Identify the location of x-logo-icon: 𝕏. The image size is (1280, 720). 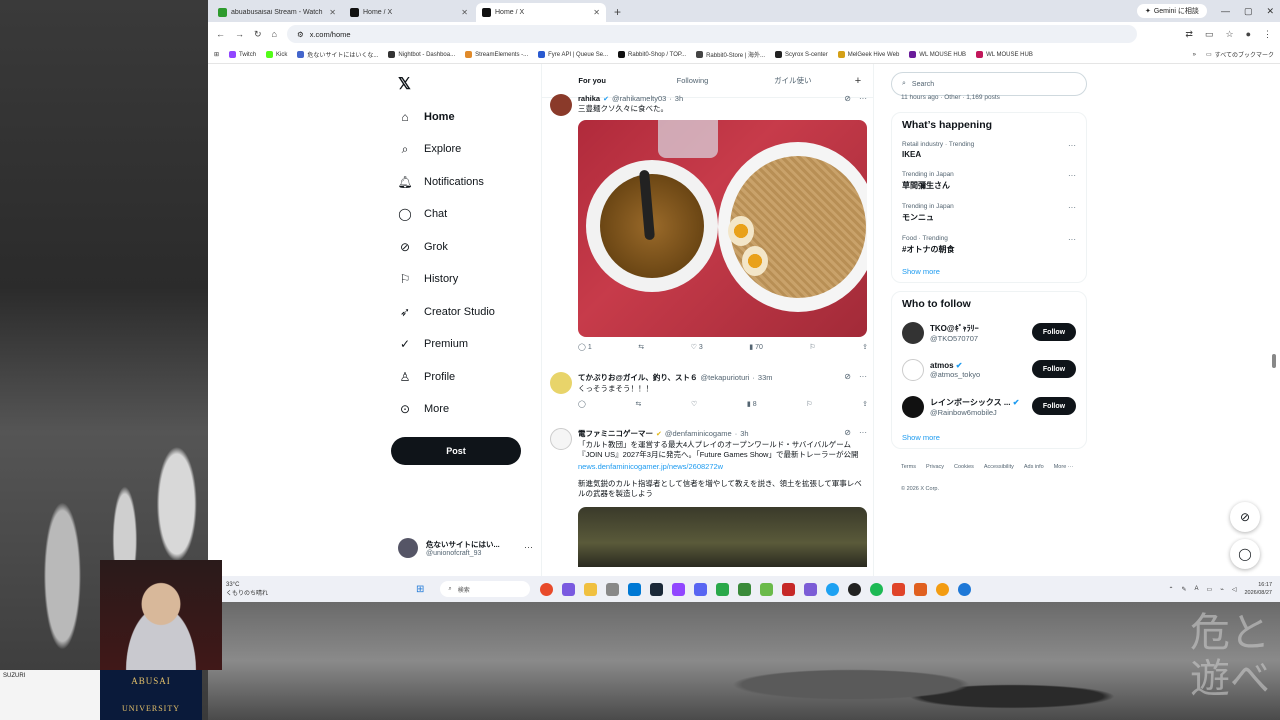
(404, 84).